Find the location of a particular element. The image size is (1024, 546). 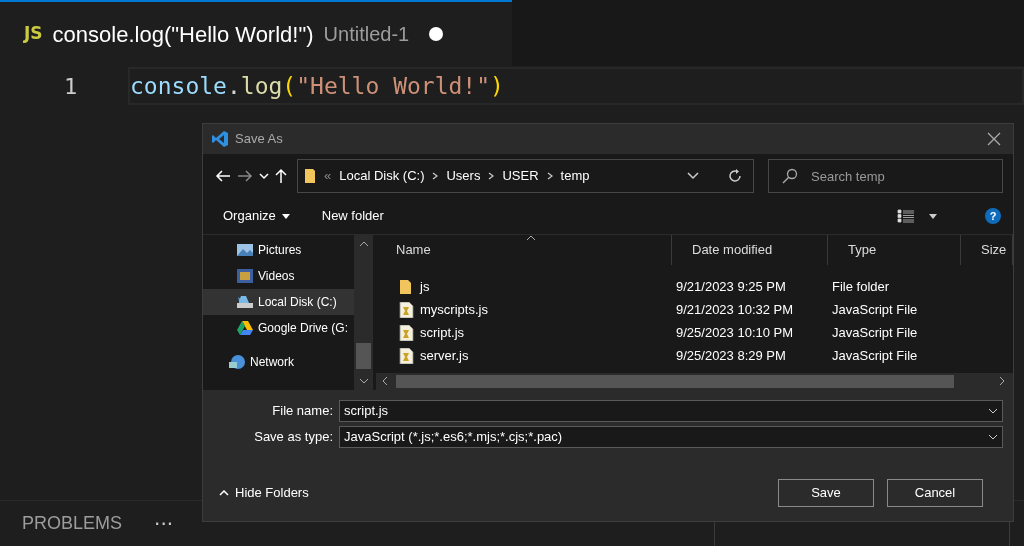

network-icon is located at coordinates (237, 362).